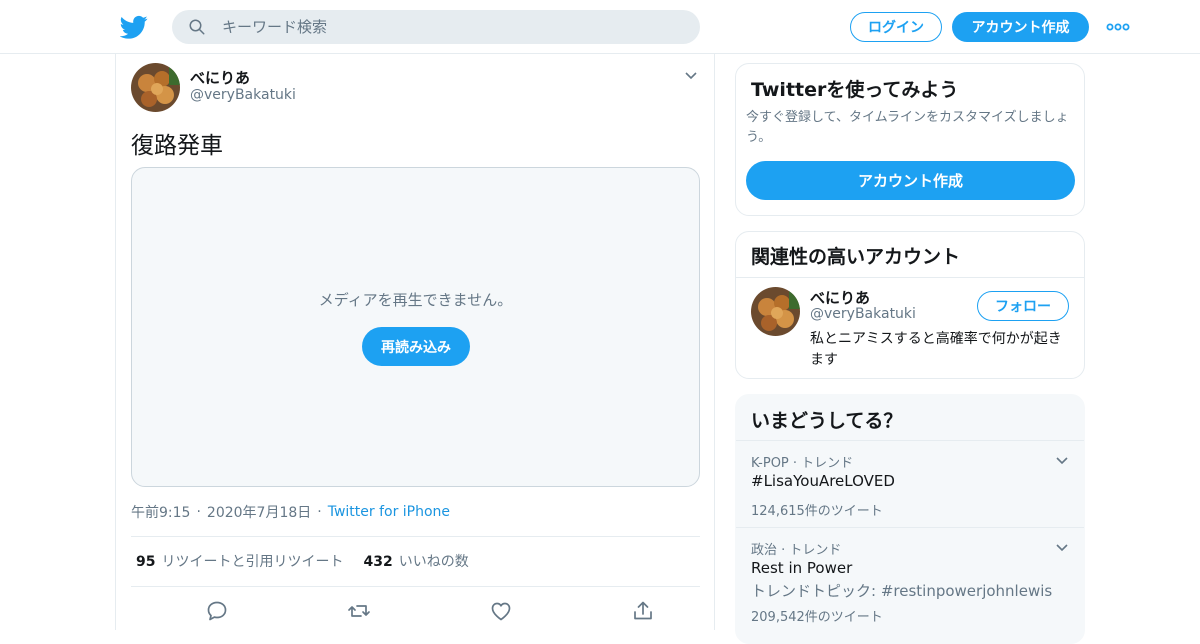 Image resolution: width=1200 pixels, height=644 pixels. Describe the element at coordinates (378, 562) in the screenshot. I see `like-count: 432` at that location.